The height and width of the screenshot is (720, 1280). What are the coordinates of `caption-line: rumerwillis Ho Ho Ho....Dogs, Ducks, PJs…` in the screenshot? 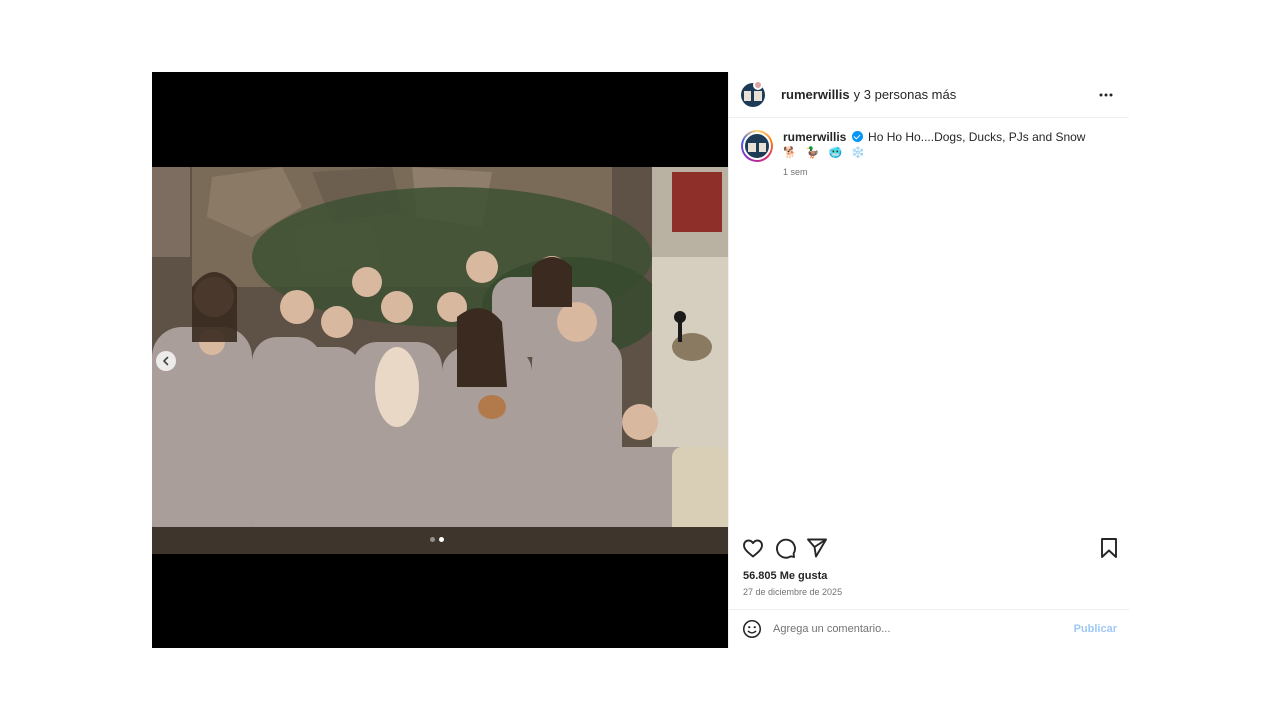 It's located at (934, 137).